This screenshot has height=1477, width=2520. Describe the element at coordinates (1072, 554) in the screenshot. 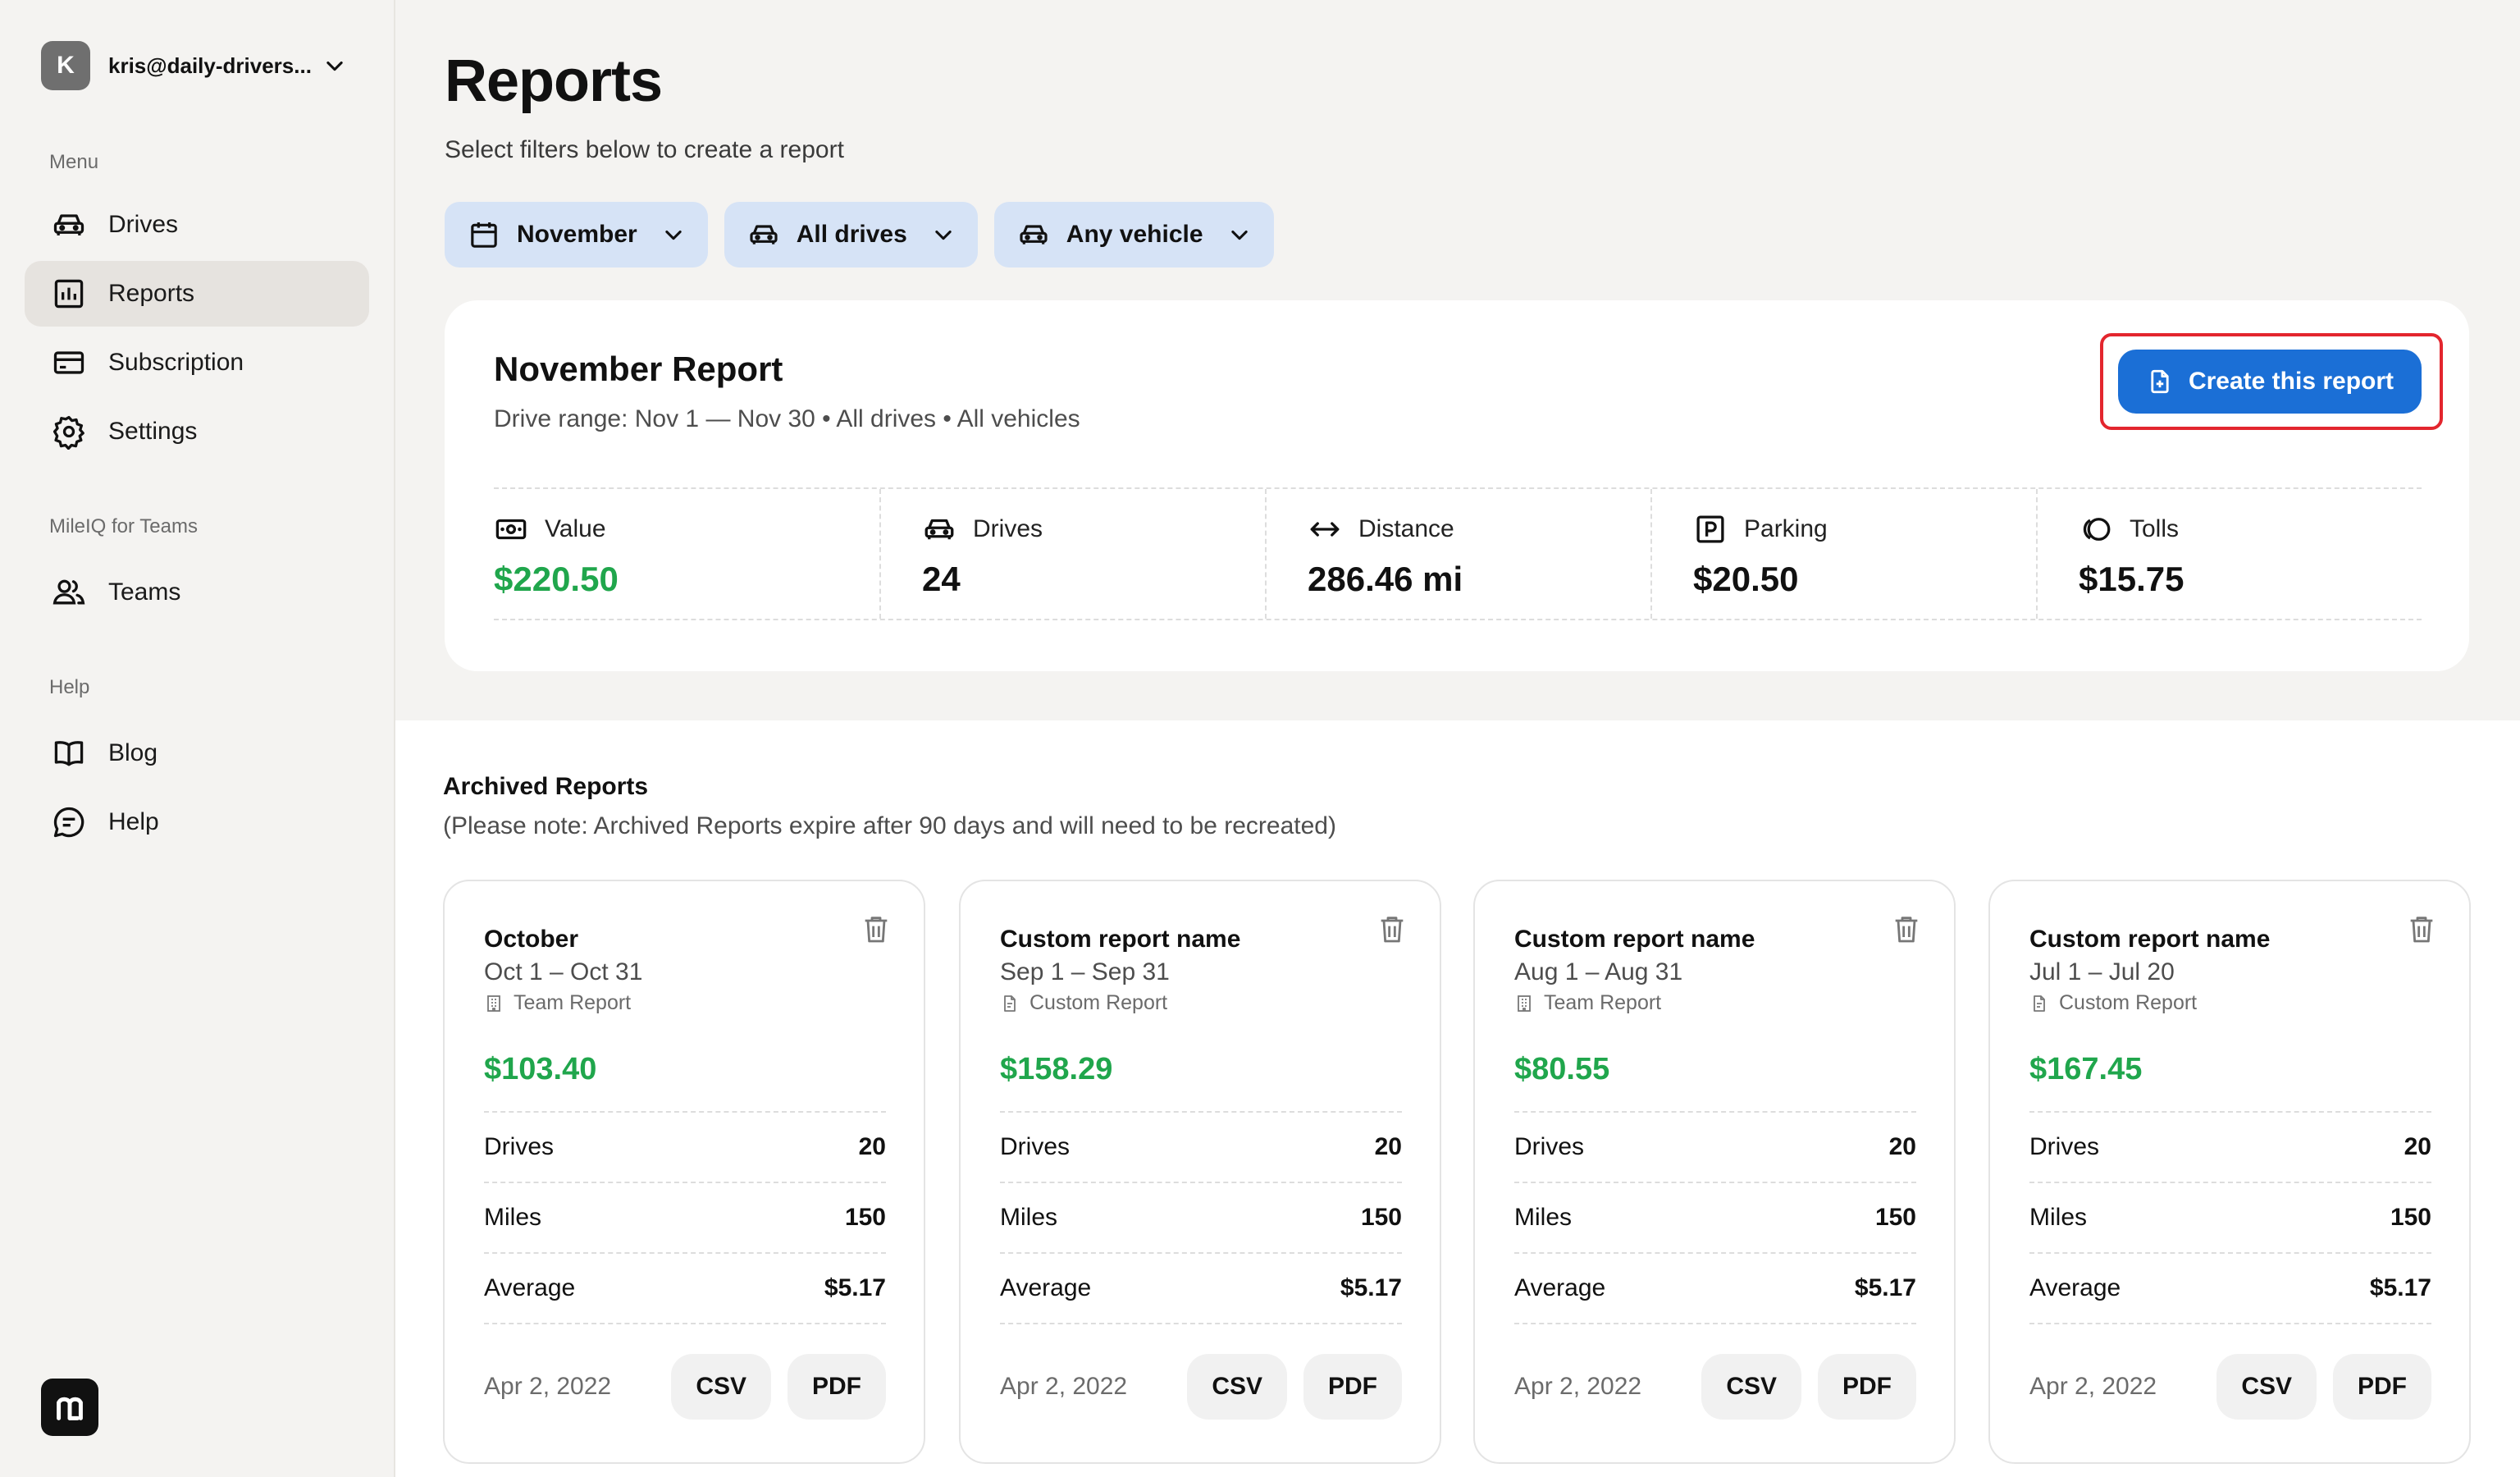

I see `stat-drives: Drives 24` at that location.